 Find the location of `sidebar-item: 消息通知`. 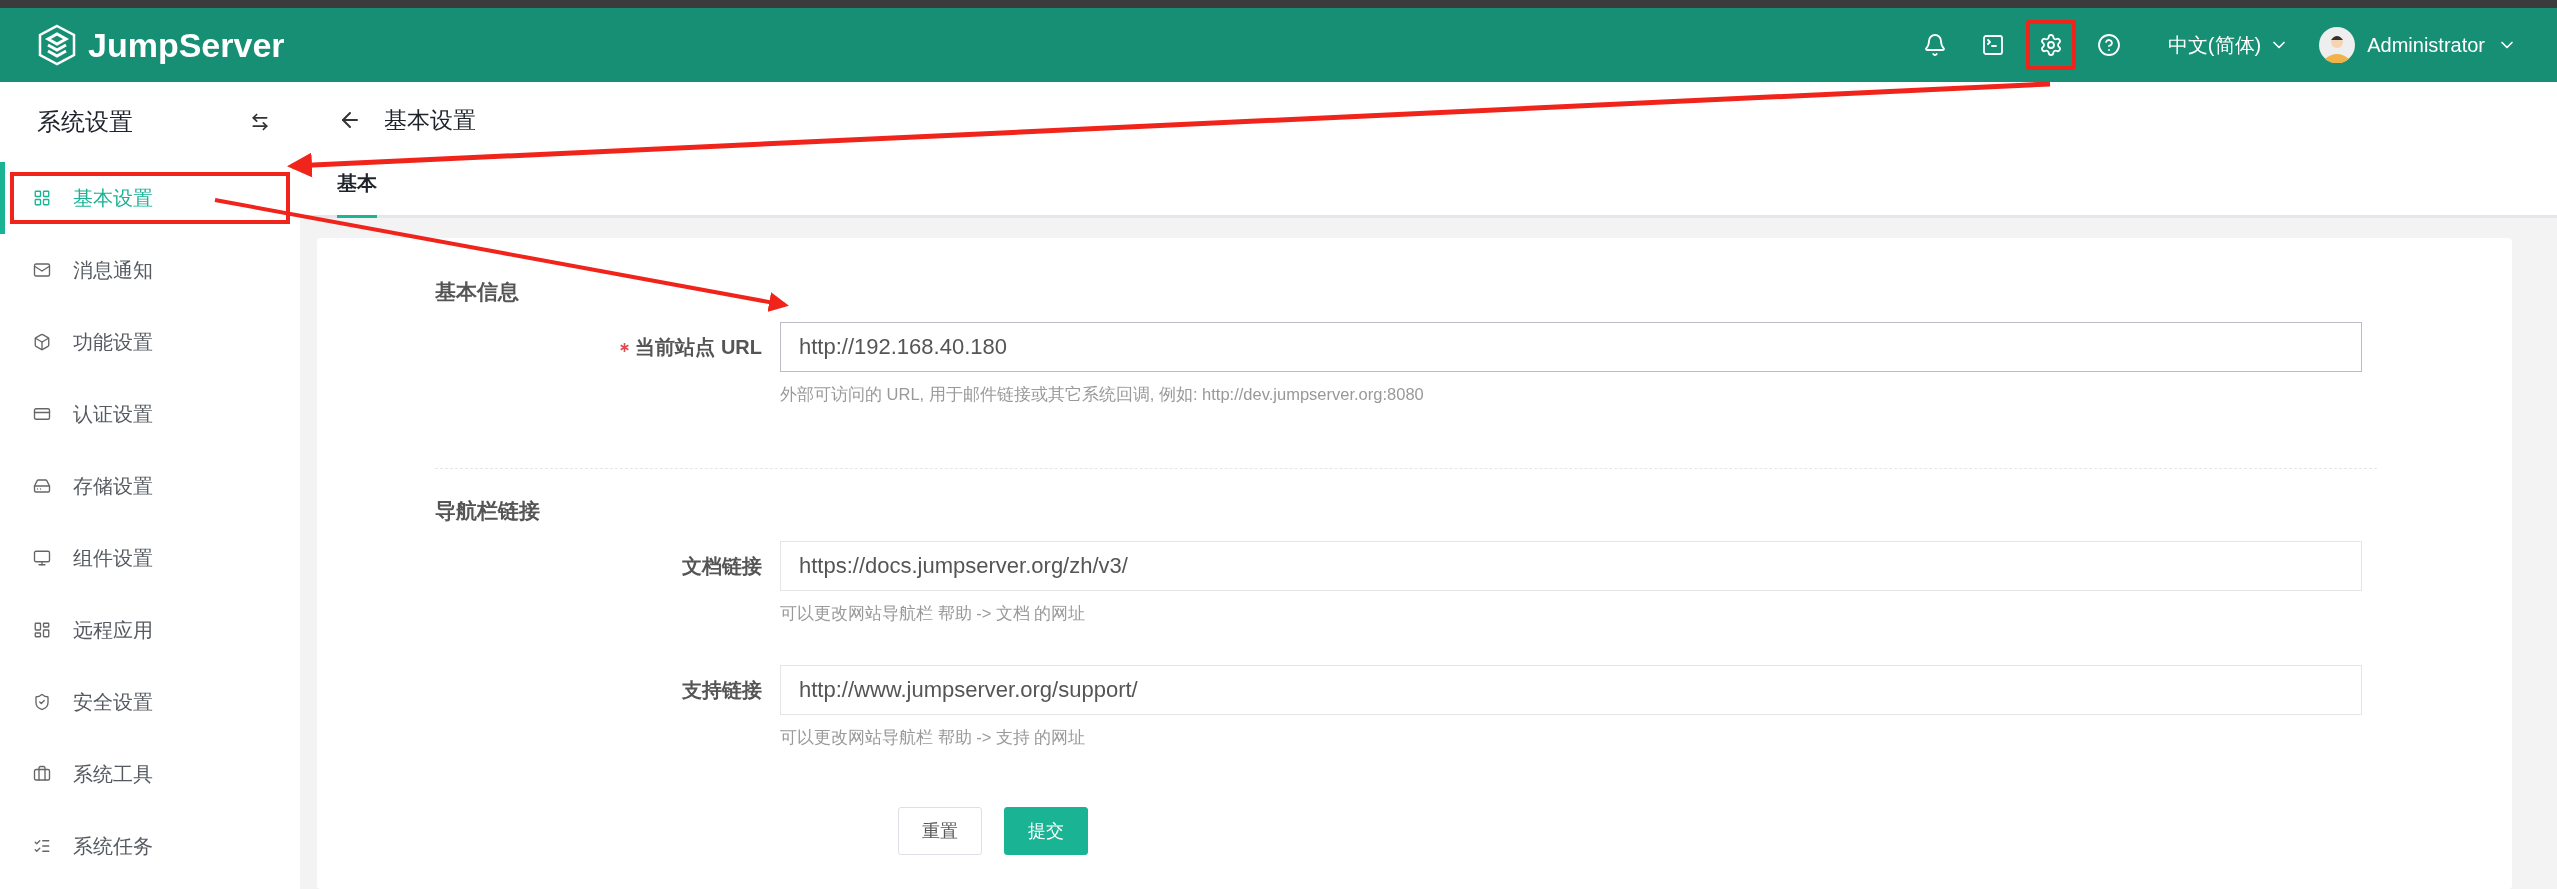

sidebar-item: 消息通知 is located at coordinates (150, 270).